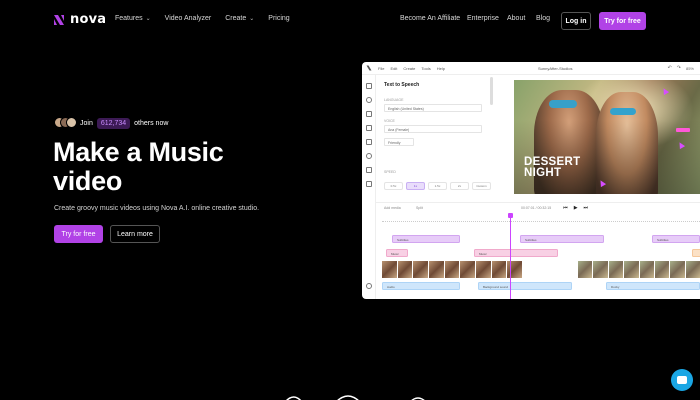 The width and height of the screenshot is (700, 400). What do you see at coordinates (369, 184) in the screenshot?
I see `ai-icon` at bounding box center [369, 184].